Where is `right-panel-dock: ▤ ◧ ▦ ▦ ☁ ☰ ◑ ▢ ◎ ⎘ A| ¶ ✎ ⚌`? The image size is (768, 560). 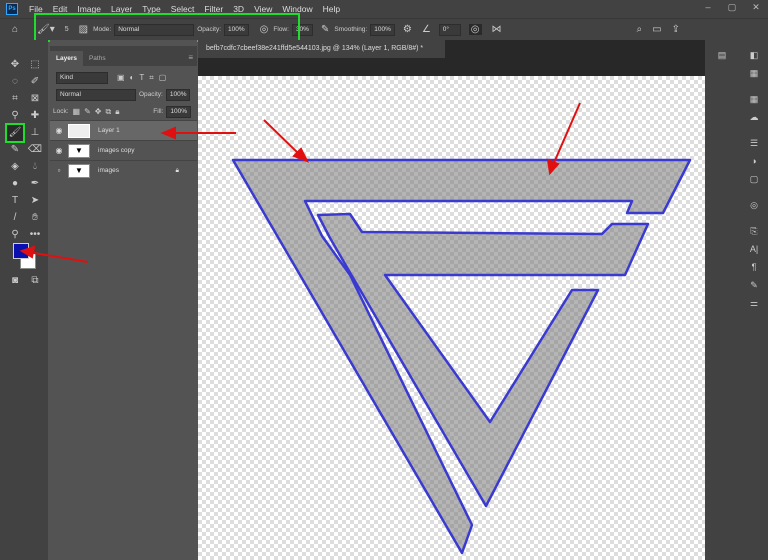 right-panel-dock: ▤ ◧ ▦ ▦ ☁ ☰ ◑ ▢ ◎ ⎘ A| ¶ ✎ ⚌ is located at coordinates (736, 300).